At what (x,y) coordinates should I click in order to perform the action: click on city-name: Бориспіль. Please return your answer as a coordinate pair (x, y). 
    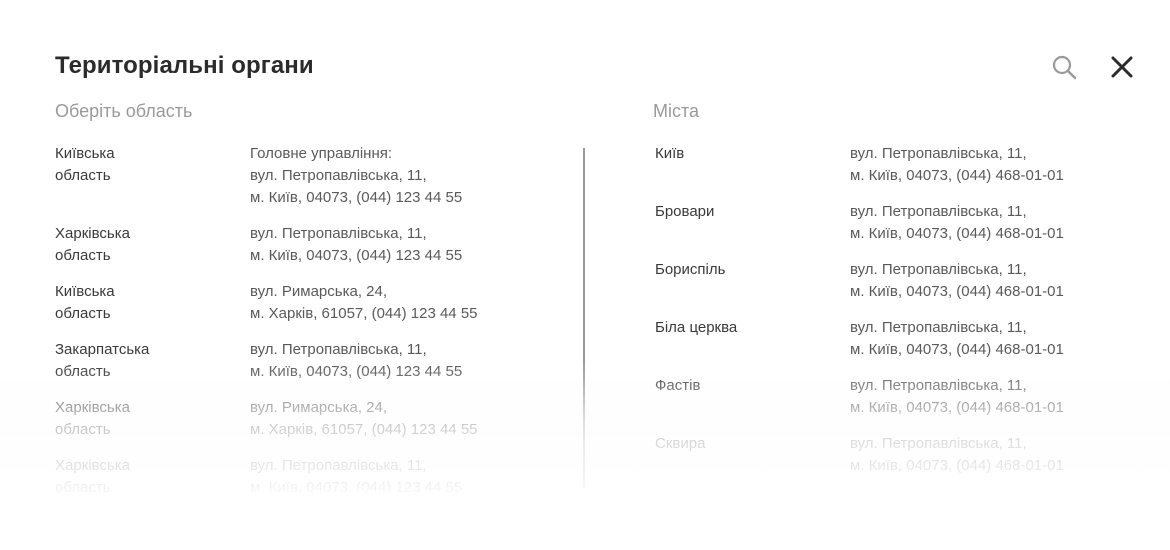
    Looking at the image, I should click on (690, 269).